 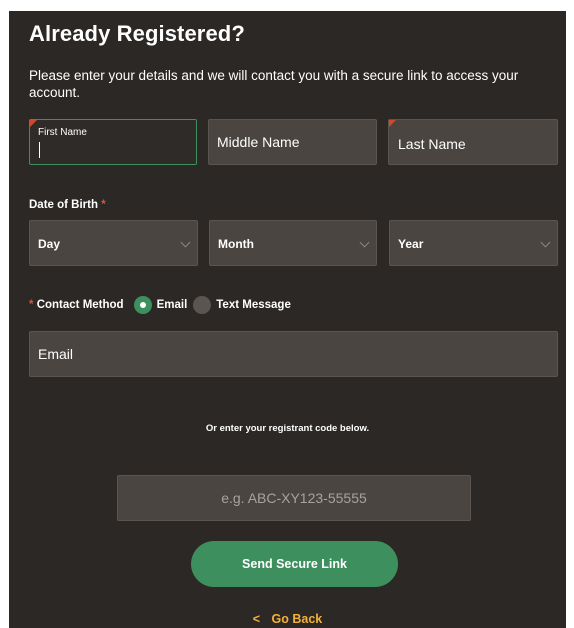 I want to click on go-back-label: Go Back, so click(x=297, y=619).